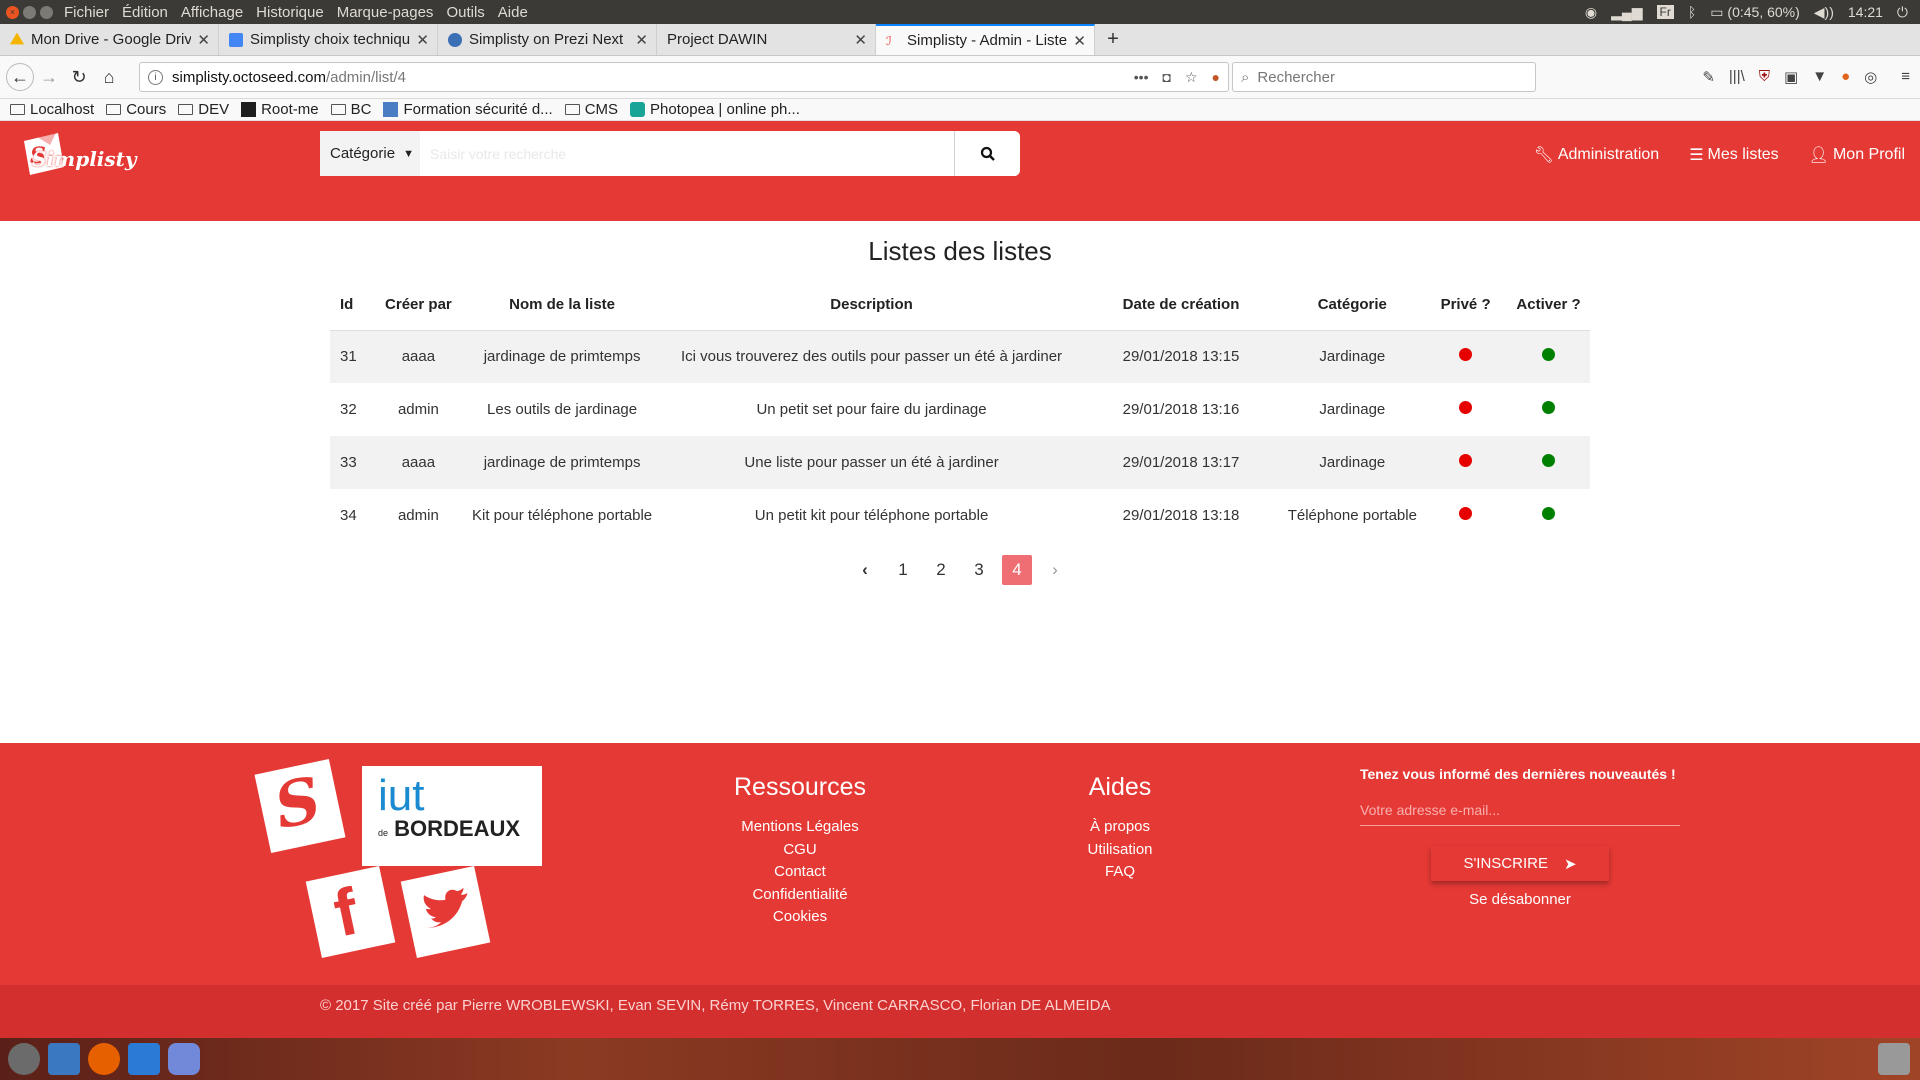 This screenshot has height=1080, width=1920. Describe the element at coordinates (1708, 77) in the screenshot. I see `tools-wrench-icon: ✎` at that location.